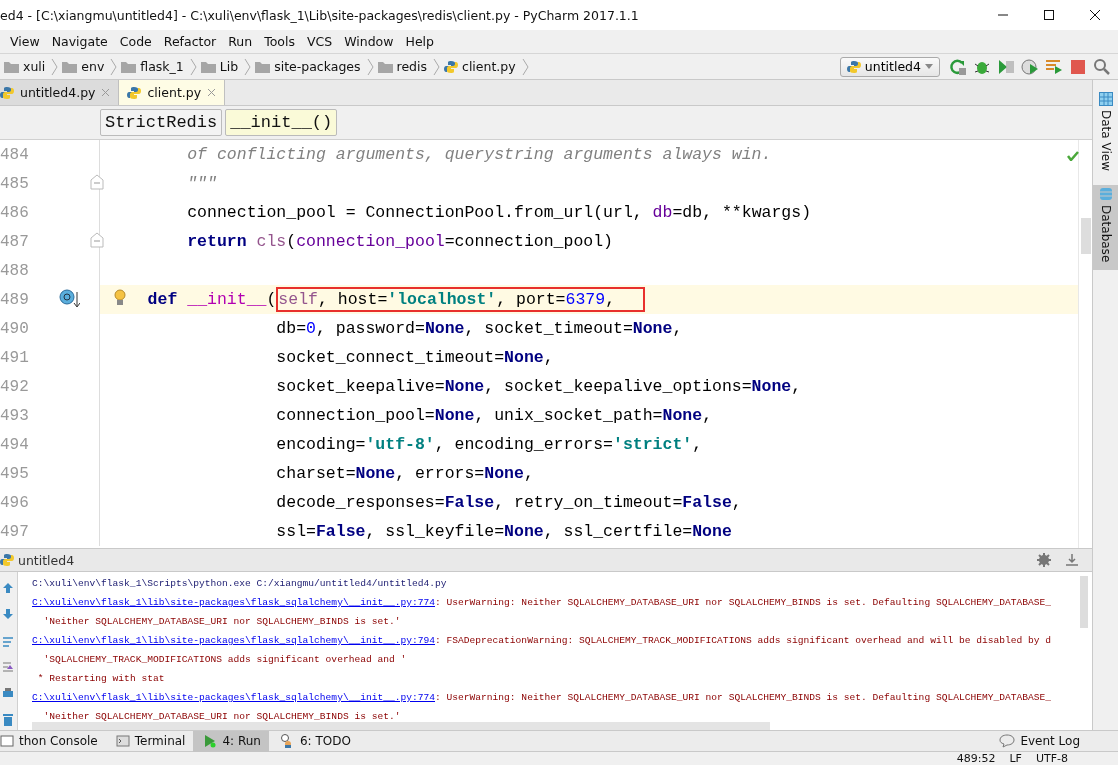  Describe the element at coordinates (402, 66) in the screenshot. I see `path-crumb: redis` at that location.